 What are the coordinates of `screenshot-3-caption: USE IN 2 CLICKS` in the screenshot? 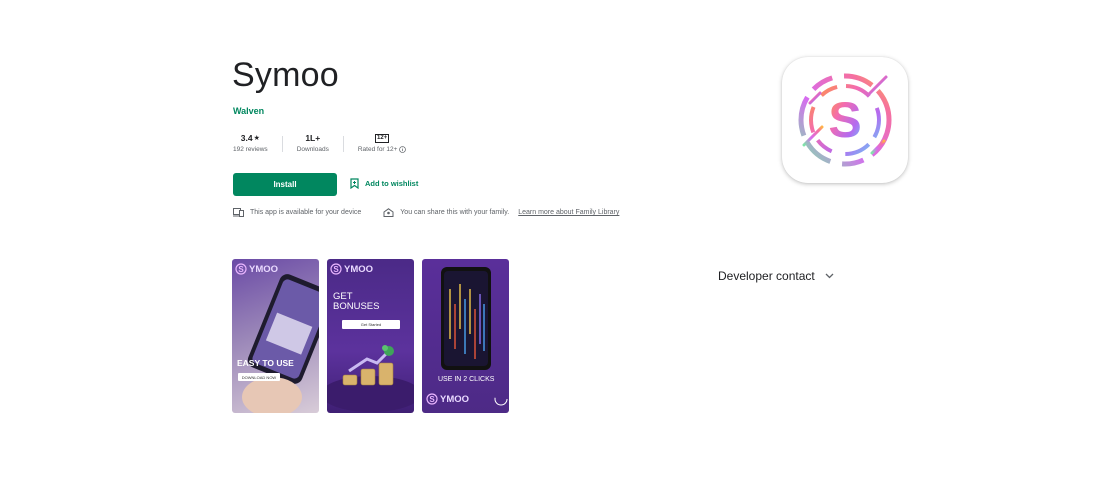 It's located at (466, 379).